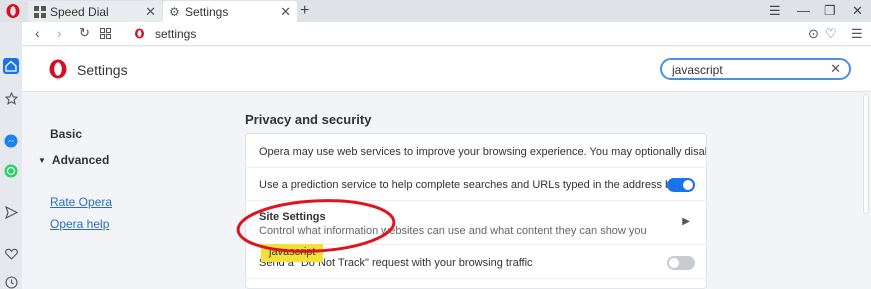  Describe the element at coordinates (139, 33) in the screenshot. I see `opera-page-icon` at that location.